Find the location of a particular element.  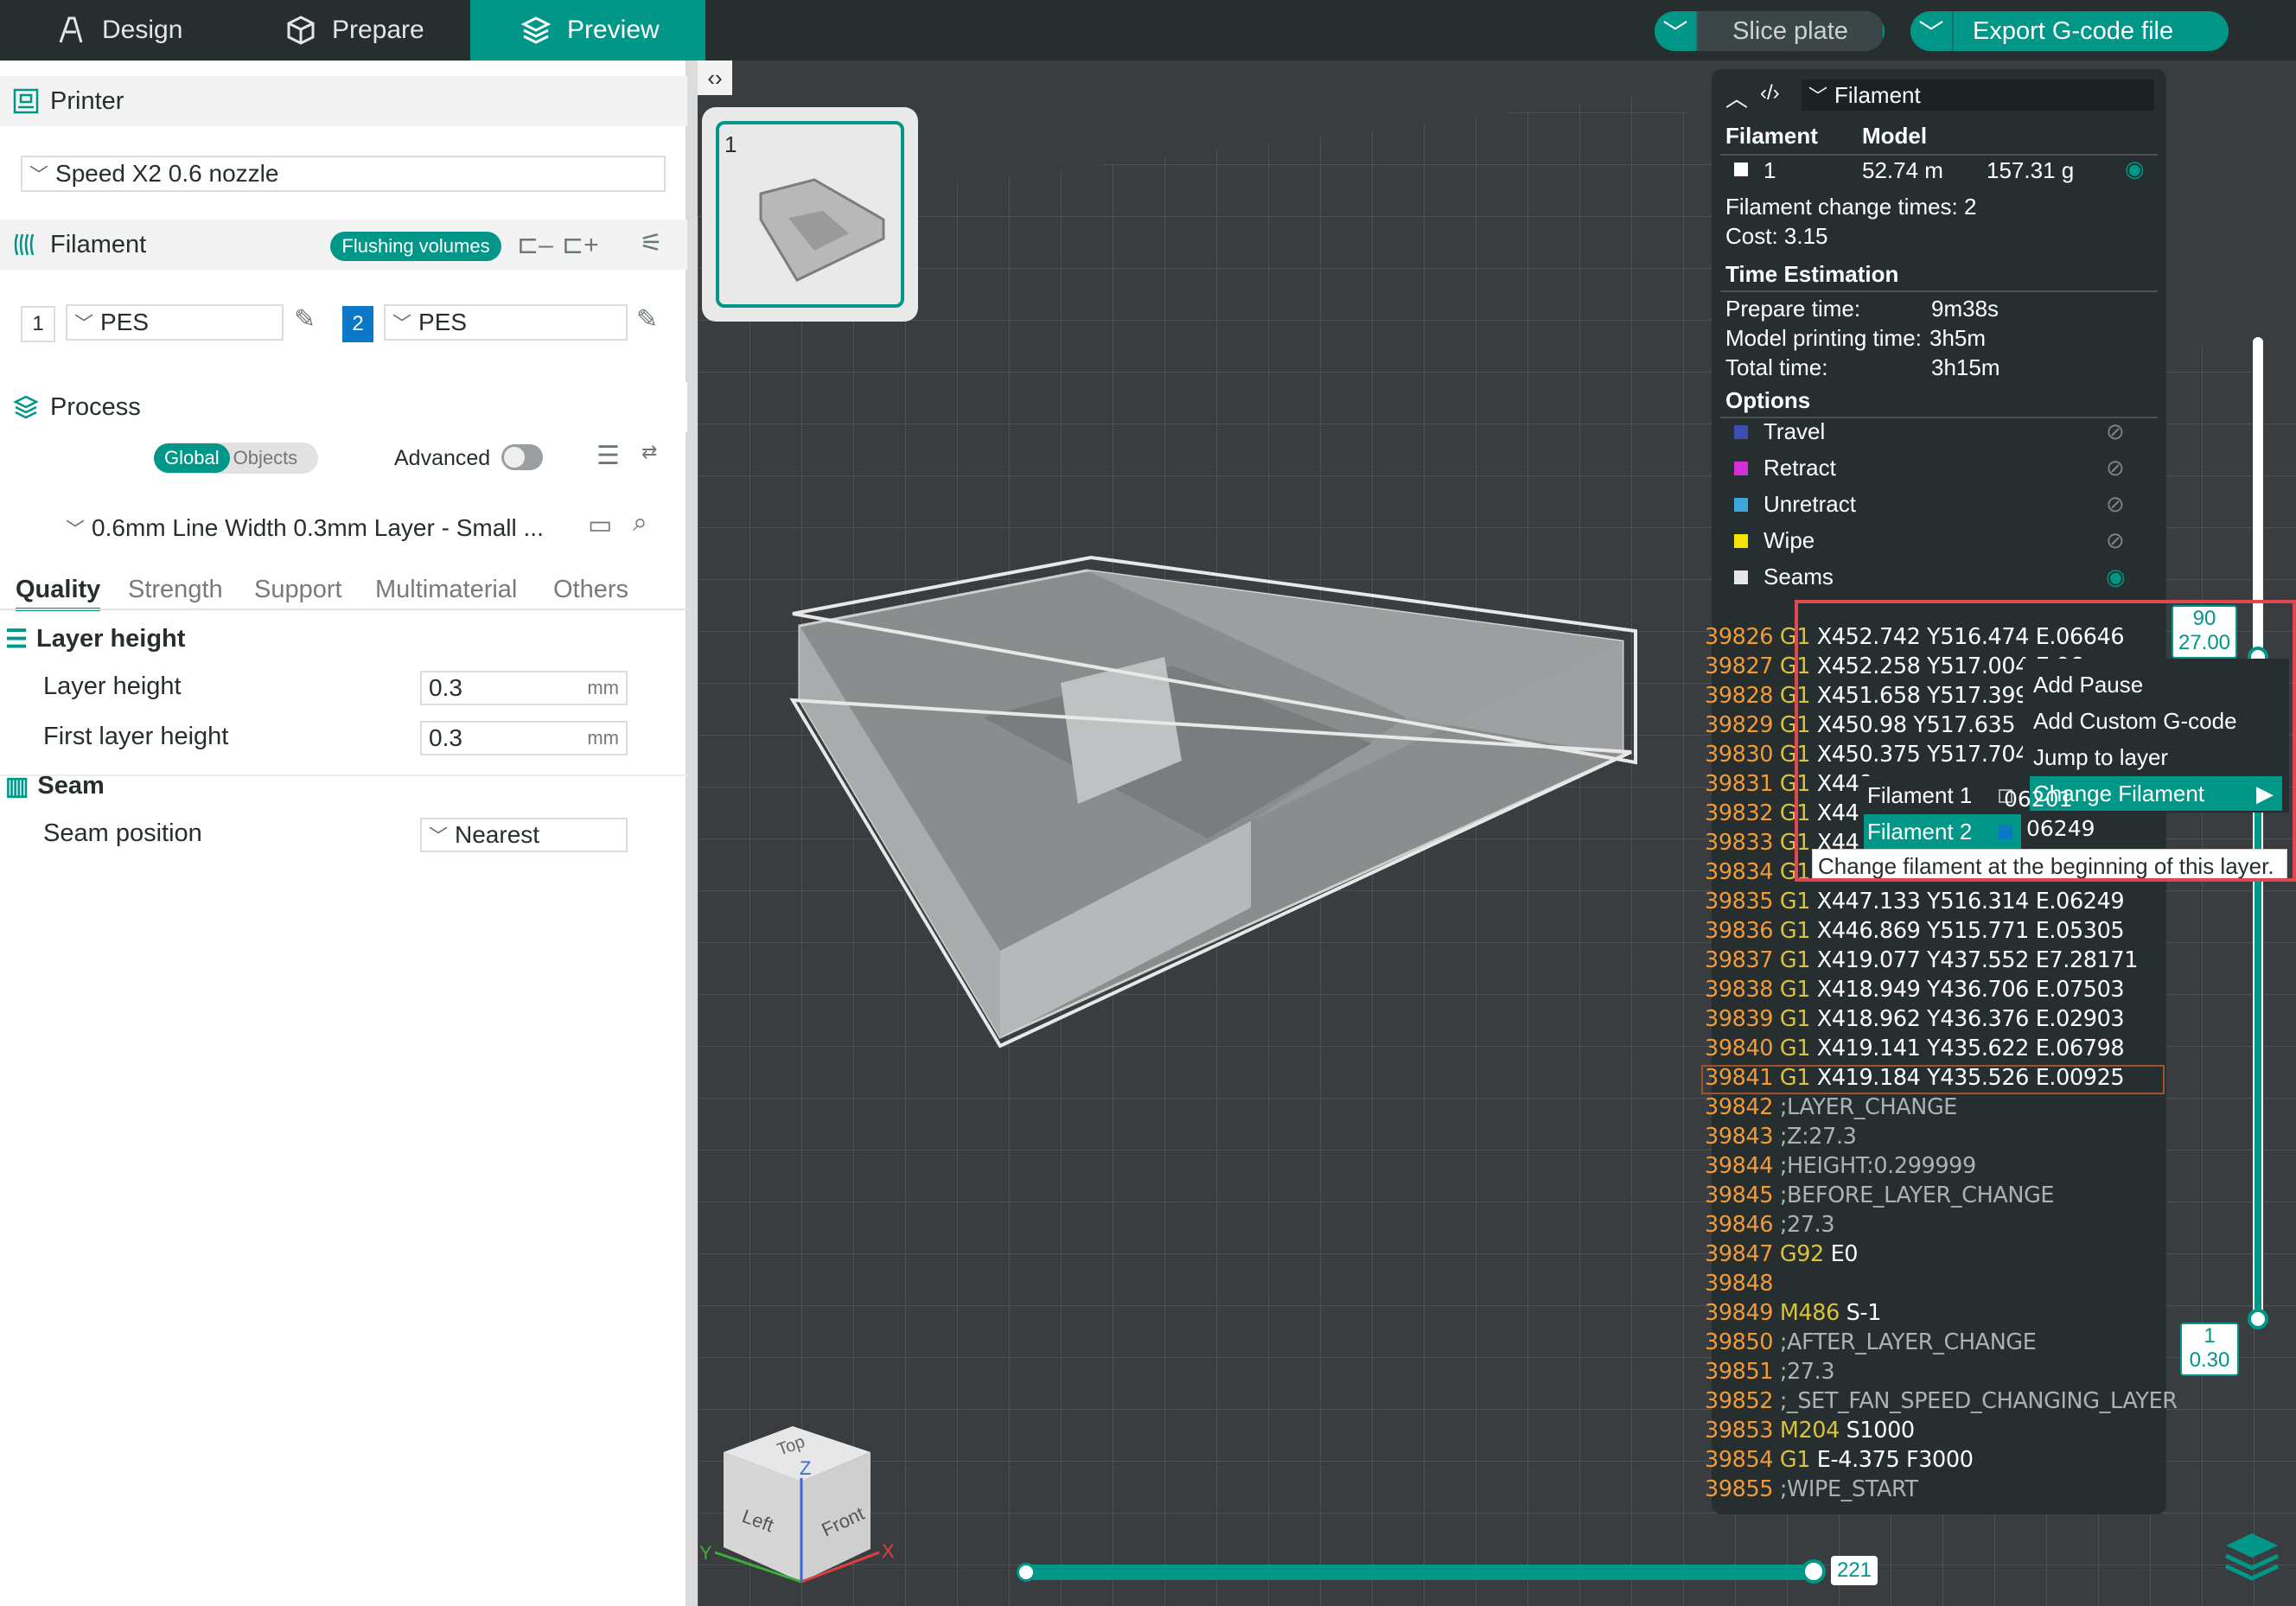

menu-add-custom-gcode: Add Custom G-code is located at coordinates (2156, 721).